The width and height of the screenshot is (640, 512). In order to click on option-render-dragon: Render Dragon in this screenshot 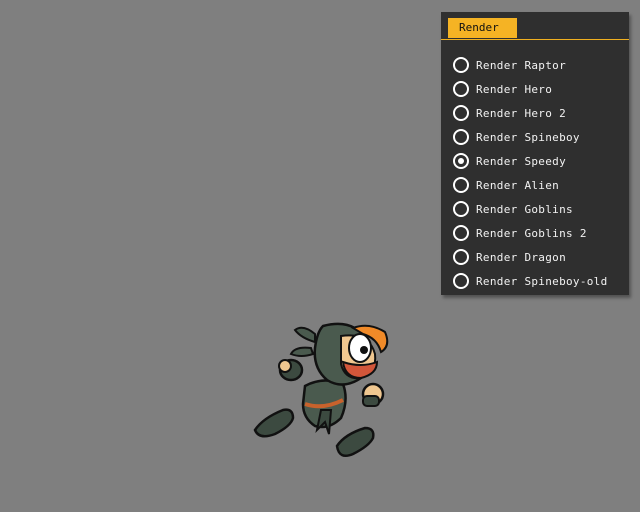, I will do `click(530, 257)`.